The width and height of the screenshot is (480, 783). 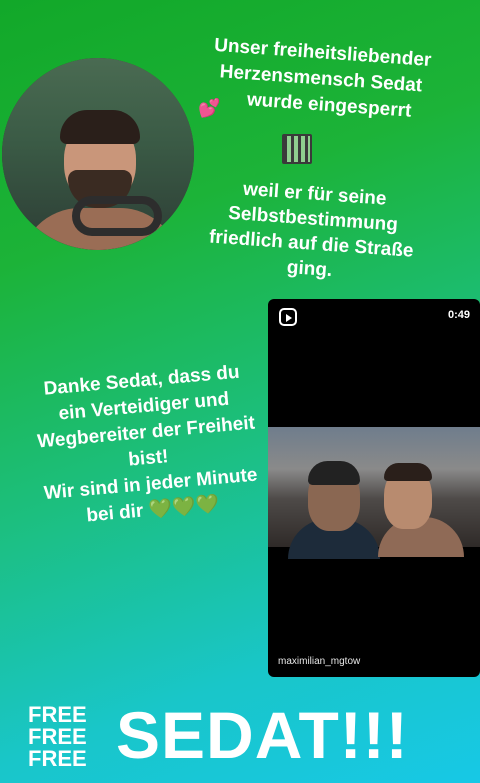 I want to click on video-thumbnail, so click(x=374, y=493).